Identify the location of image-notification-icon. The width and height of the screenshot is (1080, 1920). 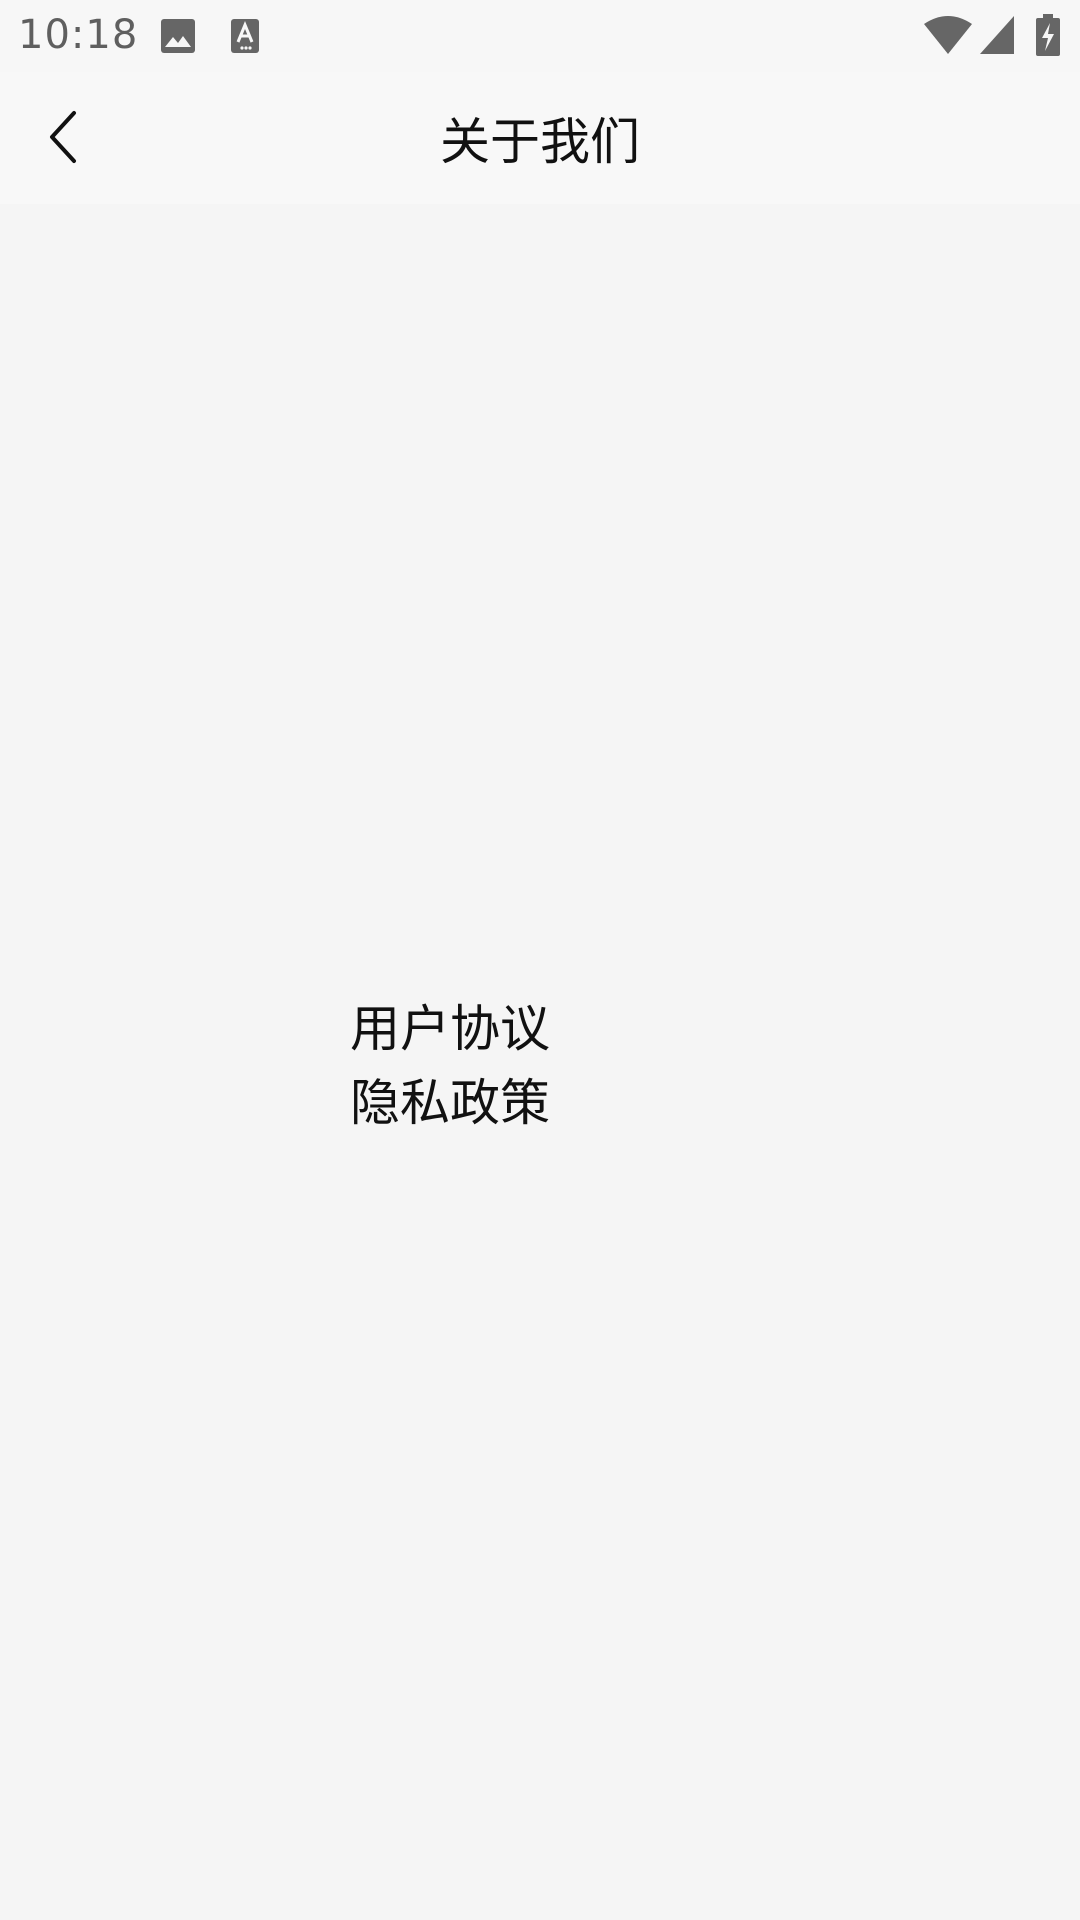
(178, 38).